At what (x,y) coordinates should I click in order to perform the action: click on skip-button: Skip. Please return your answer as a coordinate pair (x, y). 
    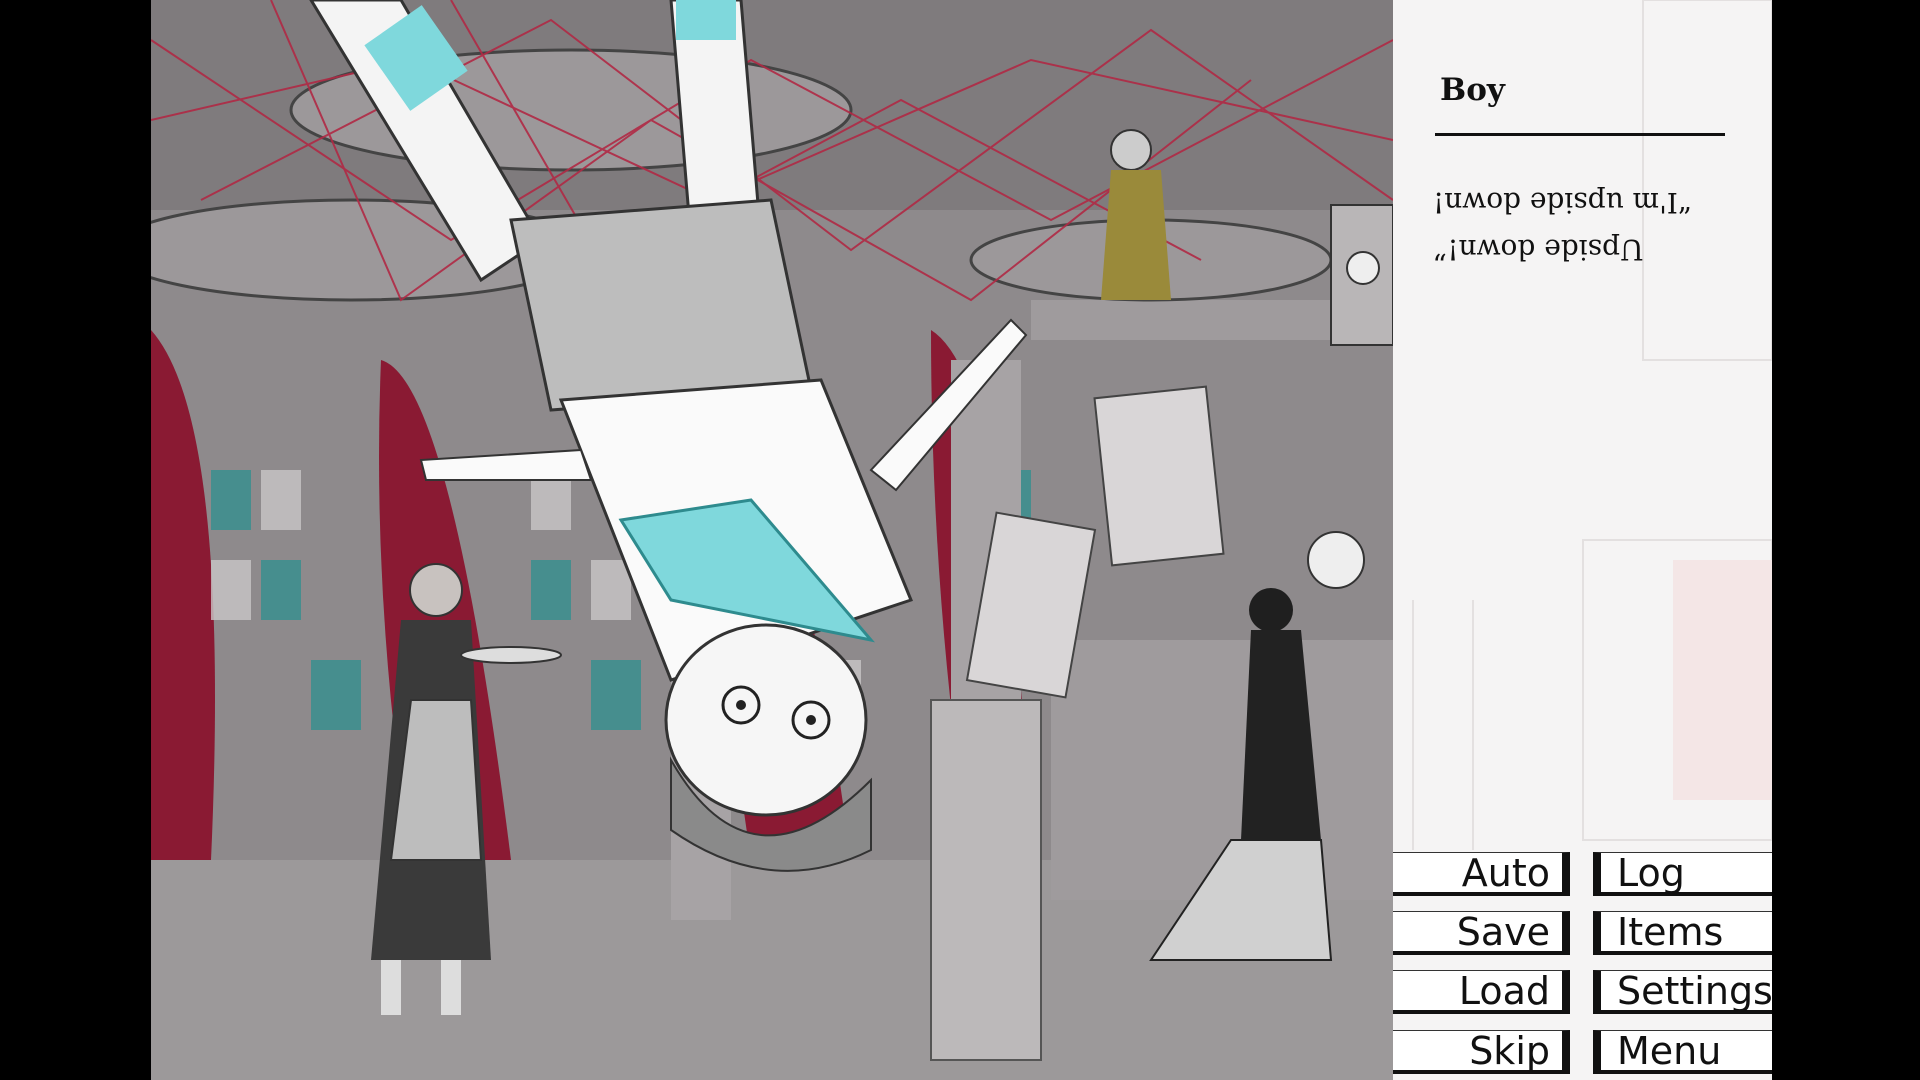
    Looking at the image, I should click on (1481, 1052).